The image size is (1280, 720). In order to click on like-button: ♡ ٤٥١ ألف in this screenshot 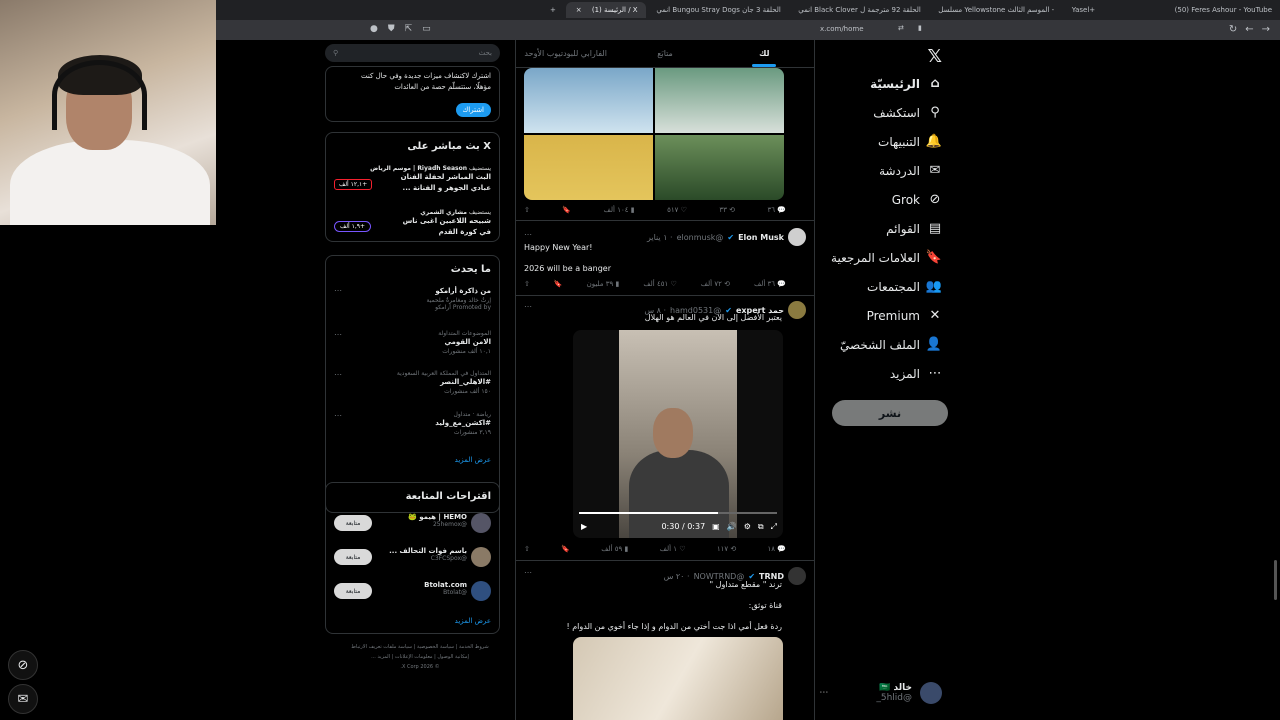, I will do `click(659, 284)`.